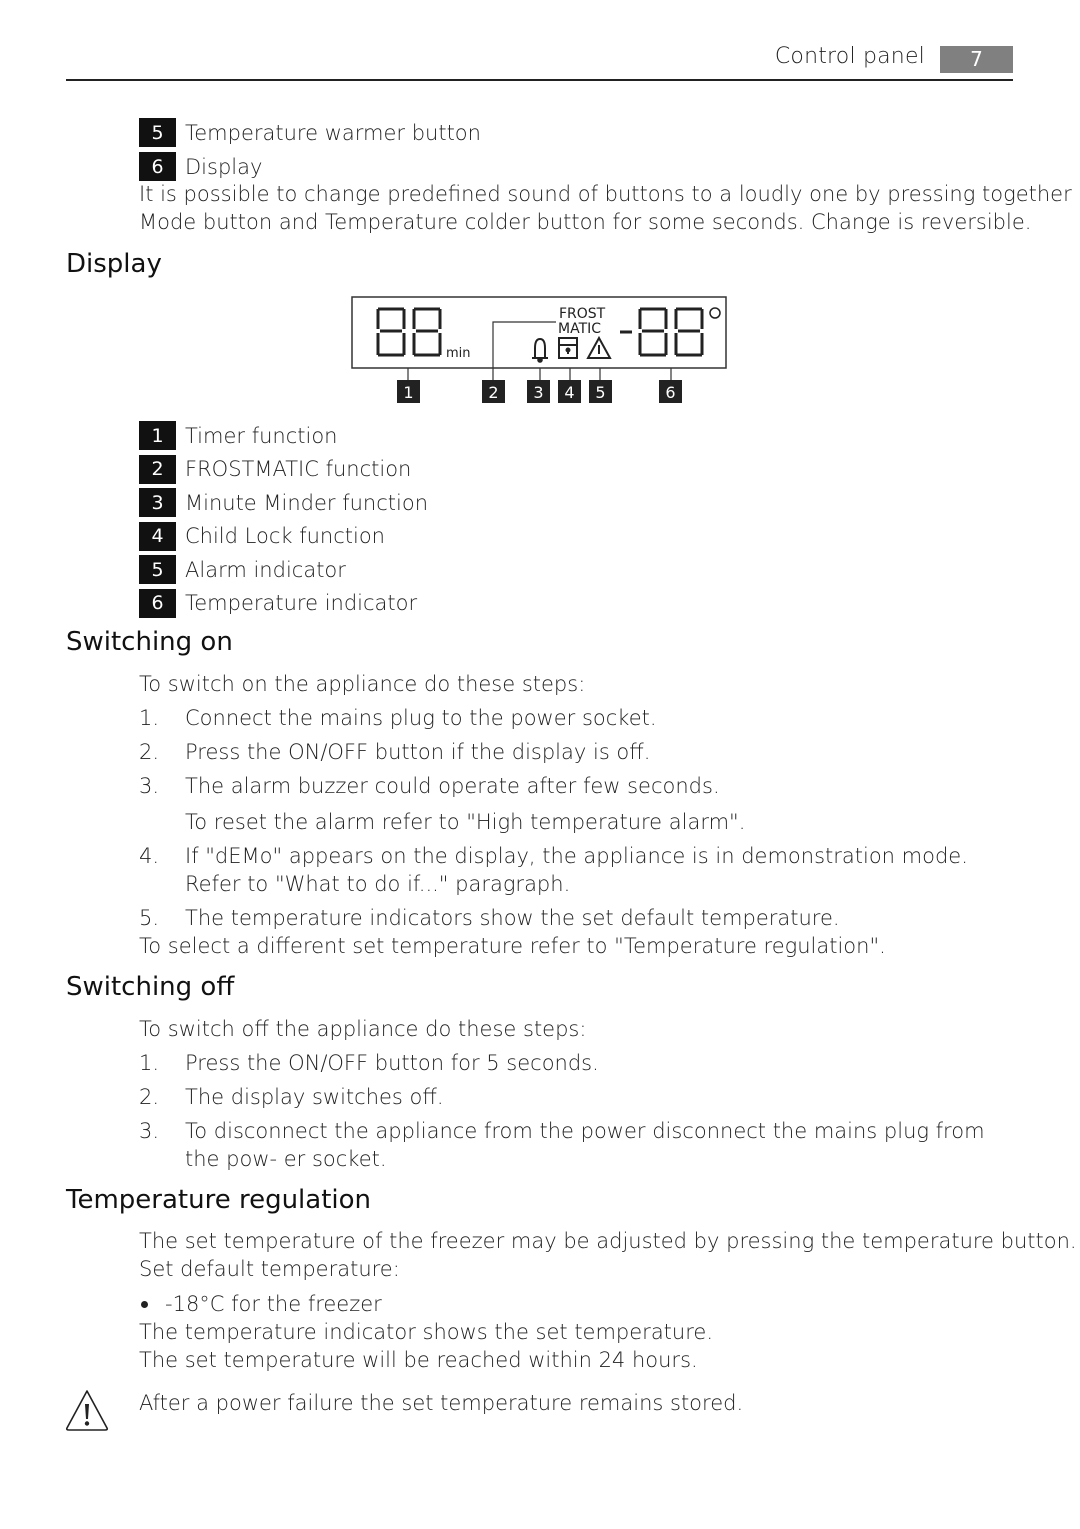  What do you see at coordinates (157, 166) in the screenshot?
I see `item-number-badge: 6` at bounding box center [157, 166].